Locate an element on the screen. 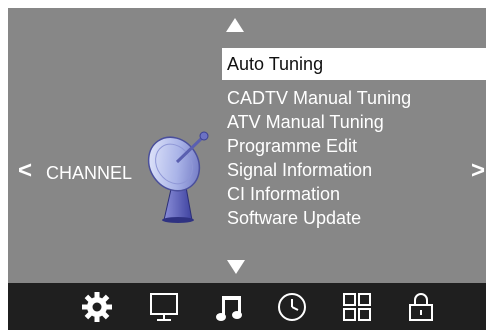 Image resolution: width=489 pixels, height=333 pixels. menu-item-software-update: Software Update is located at coordinates (354, 218).